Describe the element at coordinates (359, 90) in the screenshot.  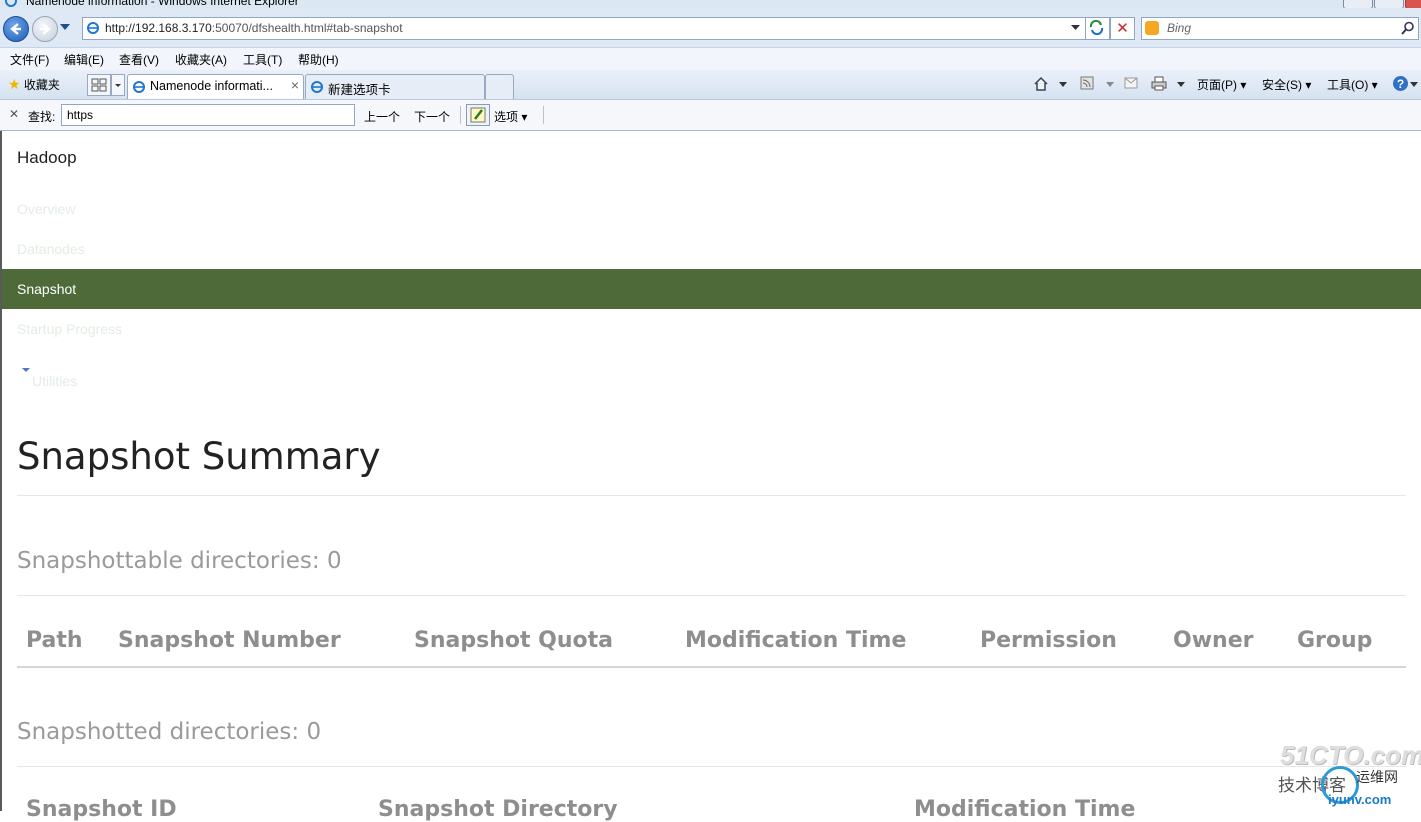
I see `tab-label: 新建选项卡` at that location.